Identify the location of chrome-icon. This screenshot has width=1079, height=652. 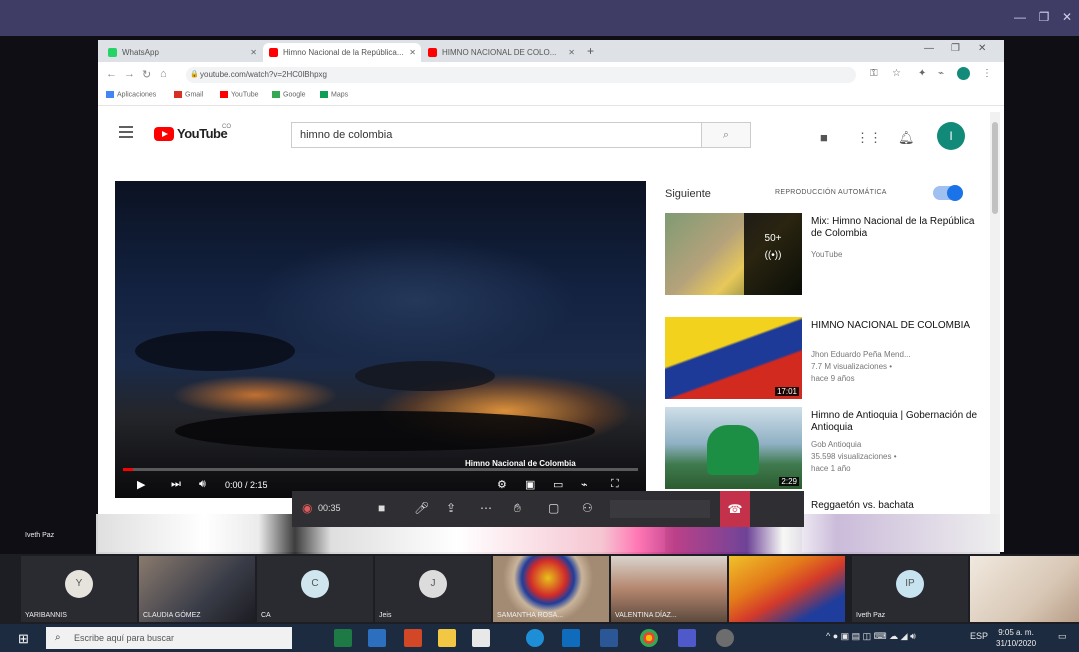
(649, 638).